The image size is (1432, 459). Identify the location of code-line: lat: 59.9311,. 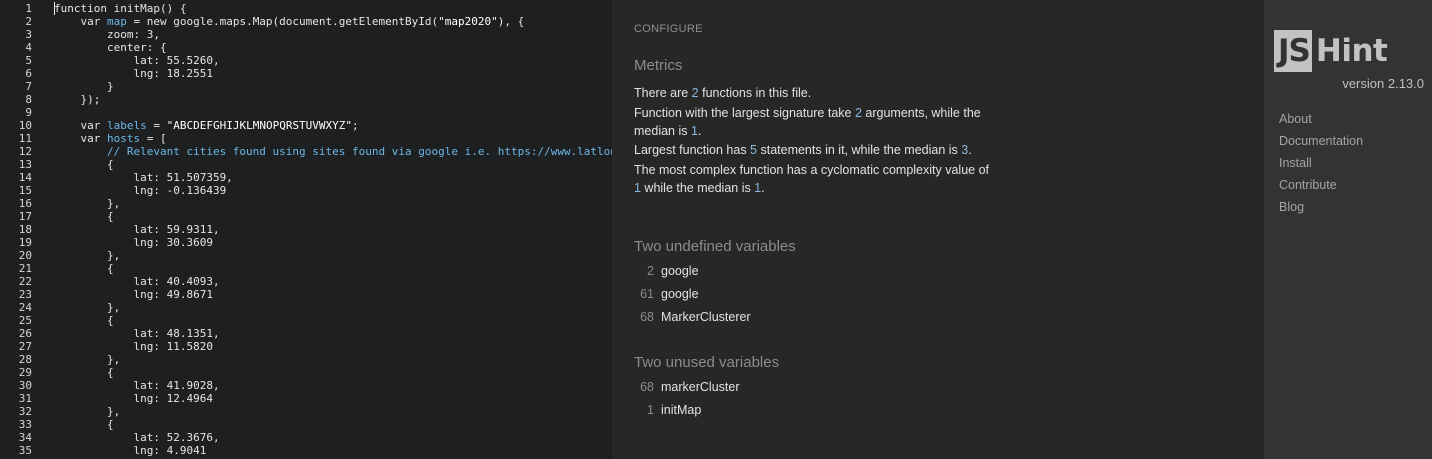
(333, 229).